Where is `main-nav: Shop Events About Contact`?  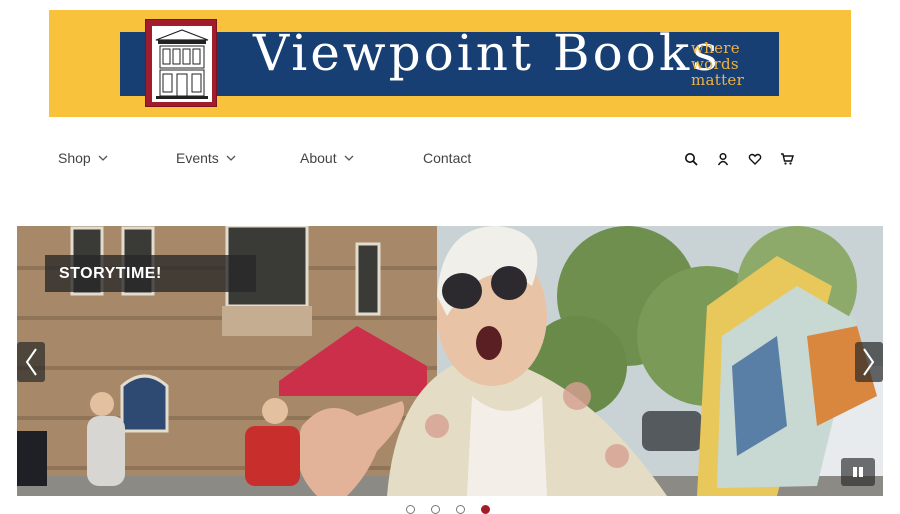
main-nav: Shop Events About Contact is located at coordinates (450, 160).